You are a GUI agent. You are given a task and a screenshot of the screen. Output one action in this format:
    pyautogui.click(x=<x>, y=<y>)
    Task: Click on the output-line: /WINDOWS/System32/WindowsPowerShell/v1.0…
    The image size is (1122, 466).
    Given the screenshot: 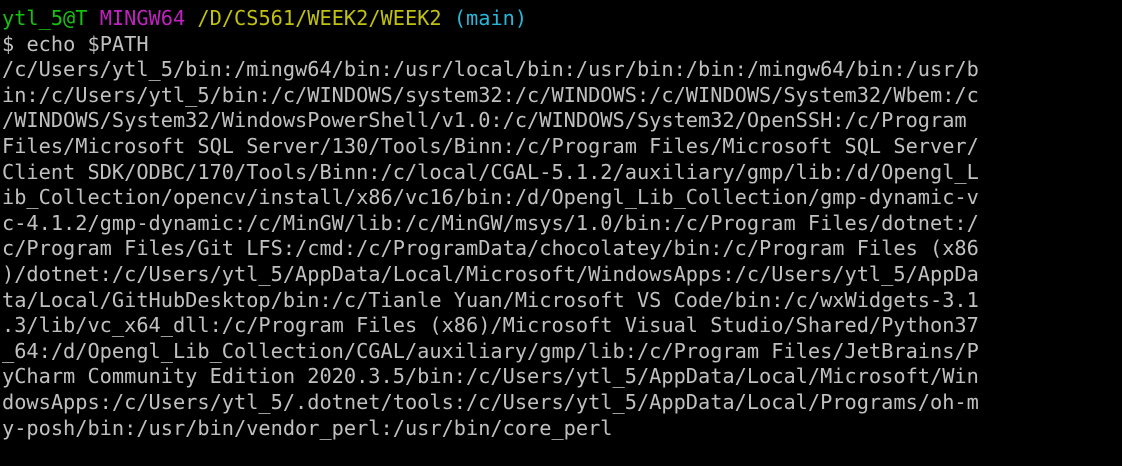 What is the action you would take?
    pyautogui.click(x=490, y=120)
    